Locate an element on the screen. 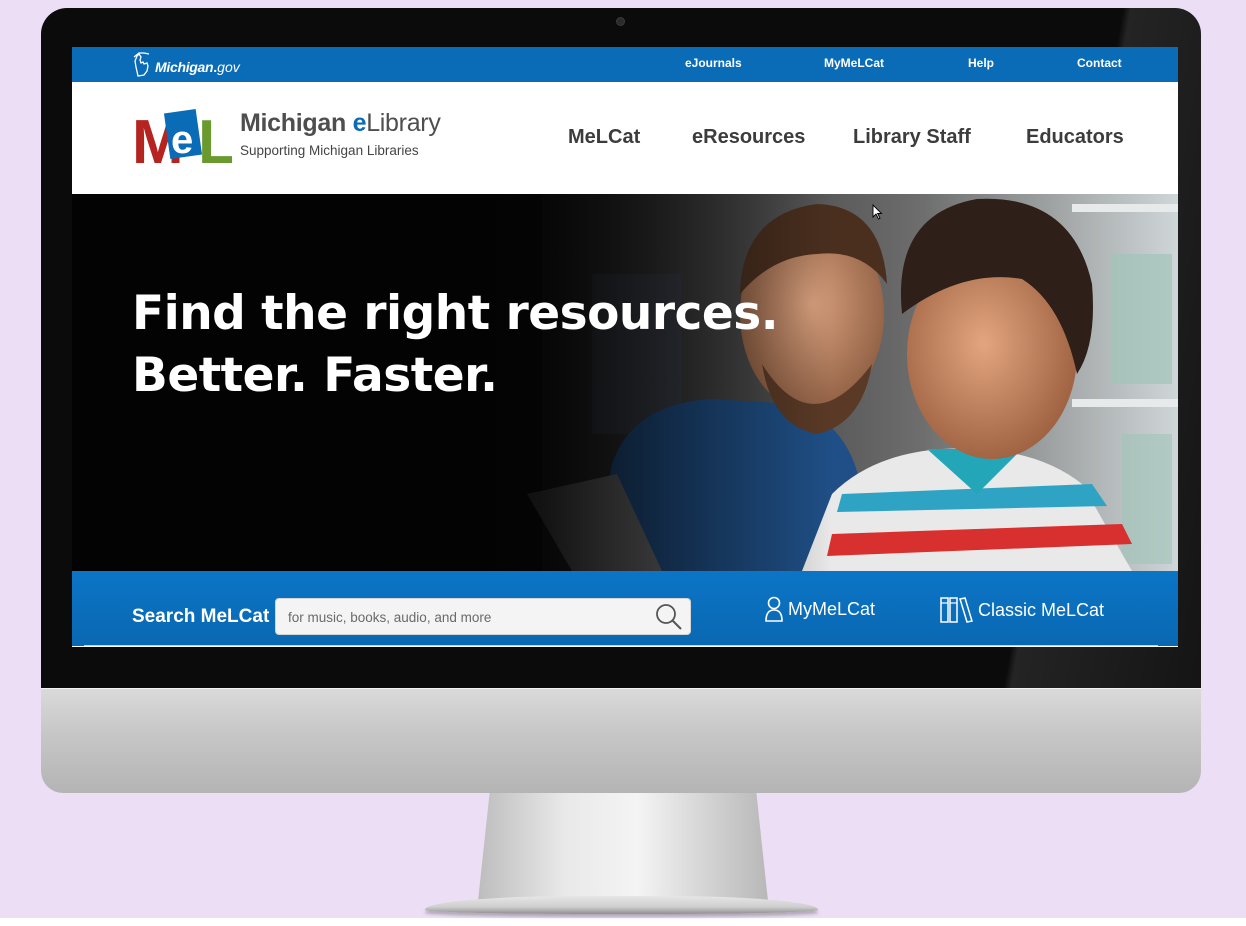 This screenshot has width=1246, height=926. webcam is located at coordinates (620, 21).